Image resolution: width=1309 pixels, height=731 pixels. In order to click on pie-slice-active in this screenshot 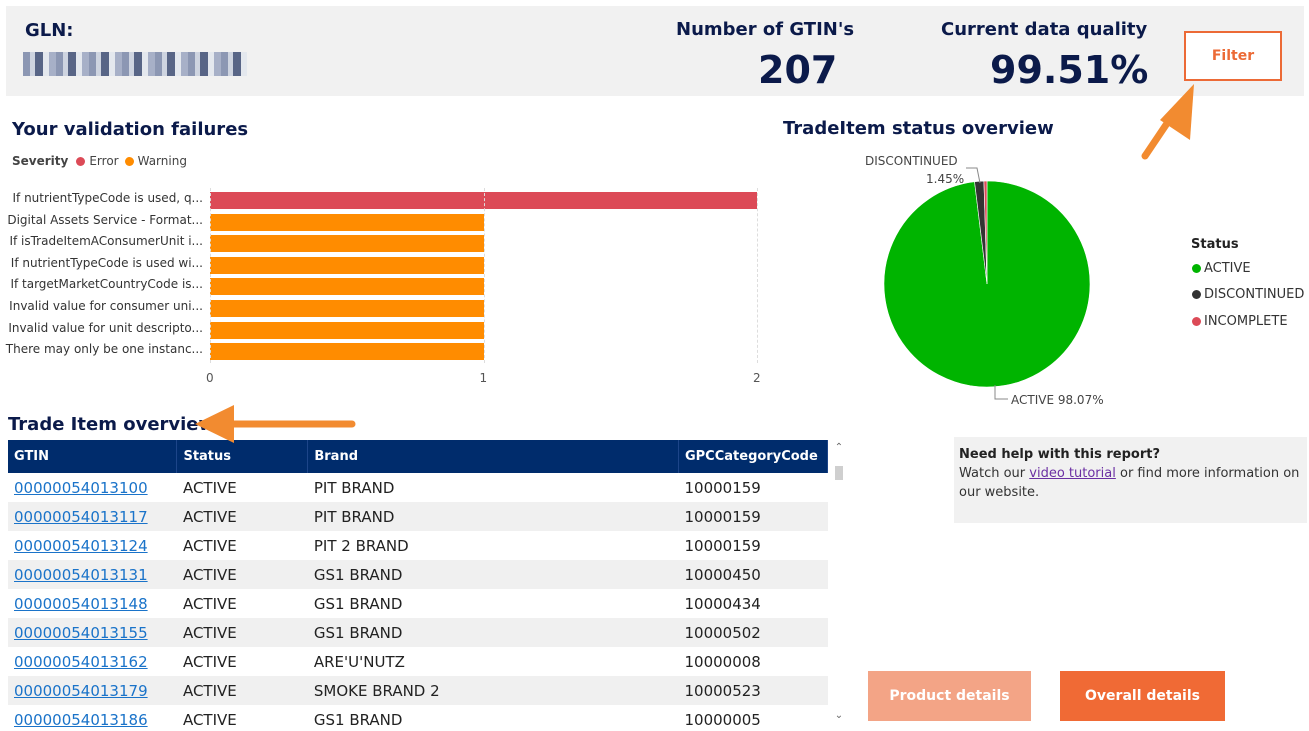, I will do `click(987, 284)`.